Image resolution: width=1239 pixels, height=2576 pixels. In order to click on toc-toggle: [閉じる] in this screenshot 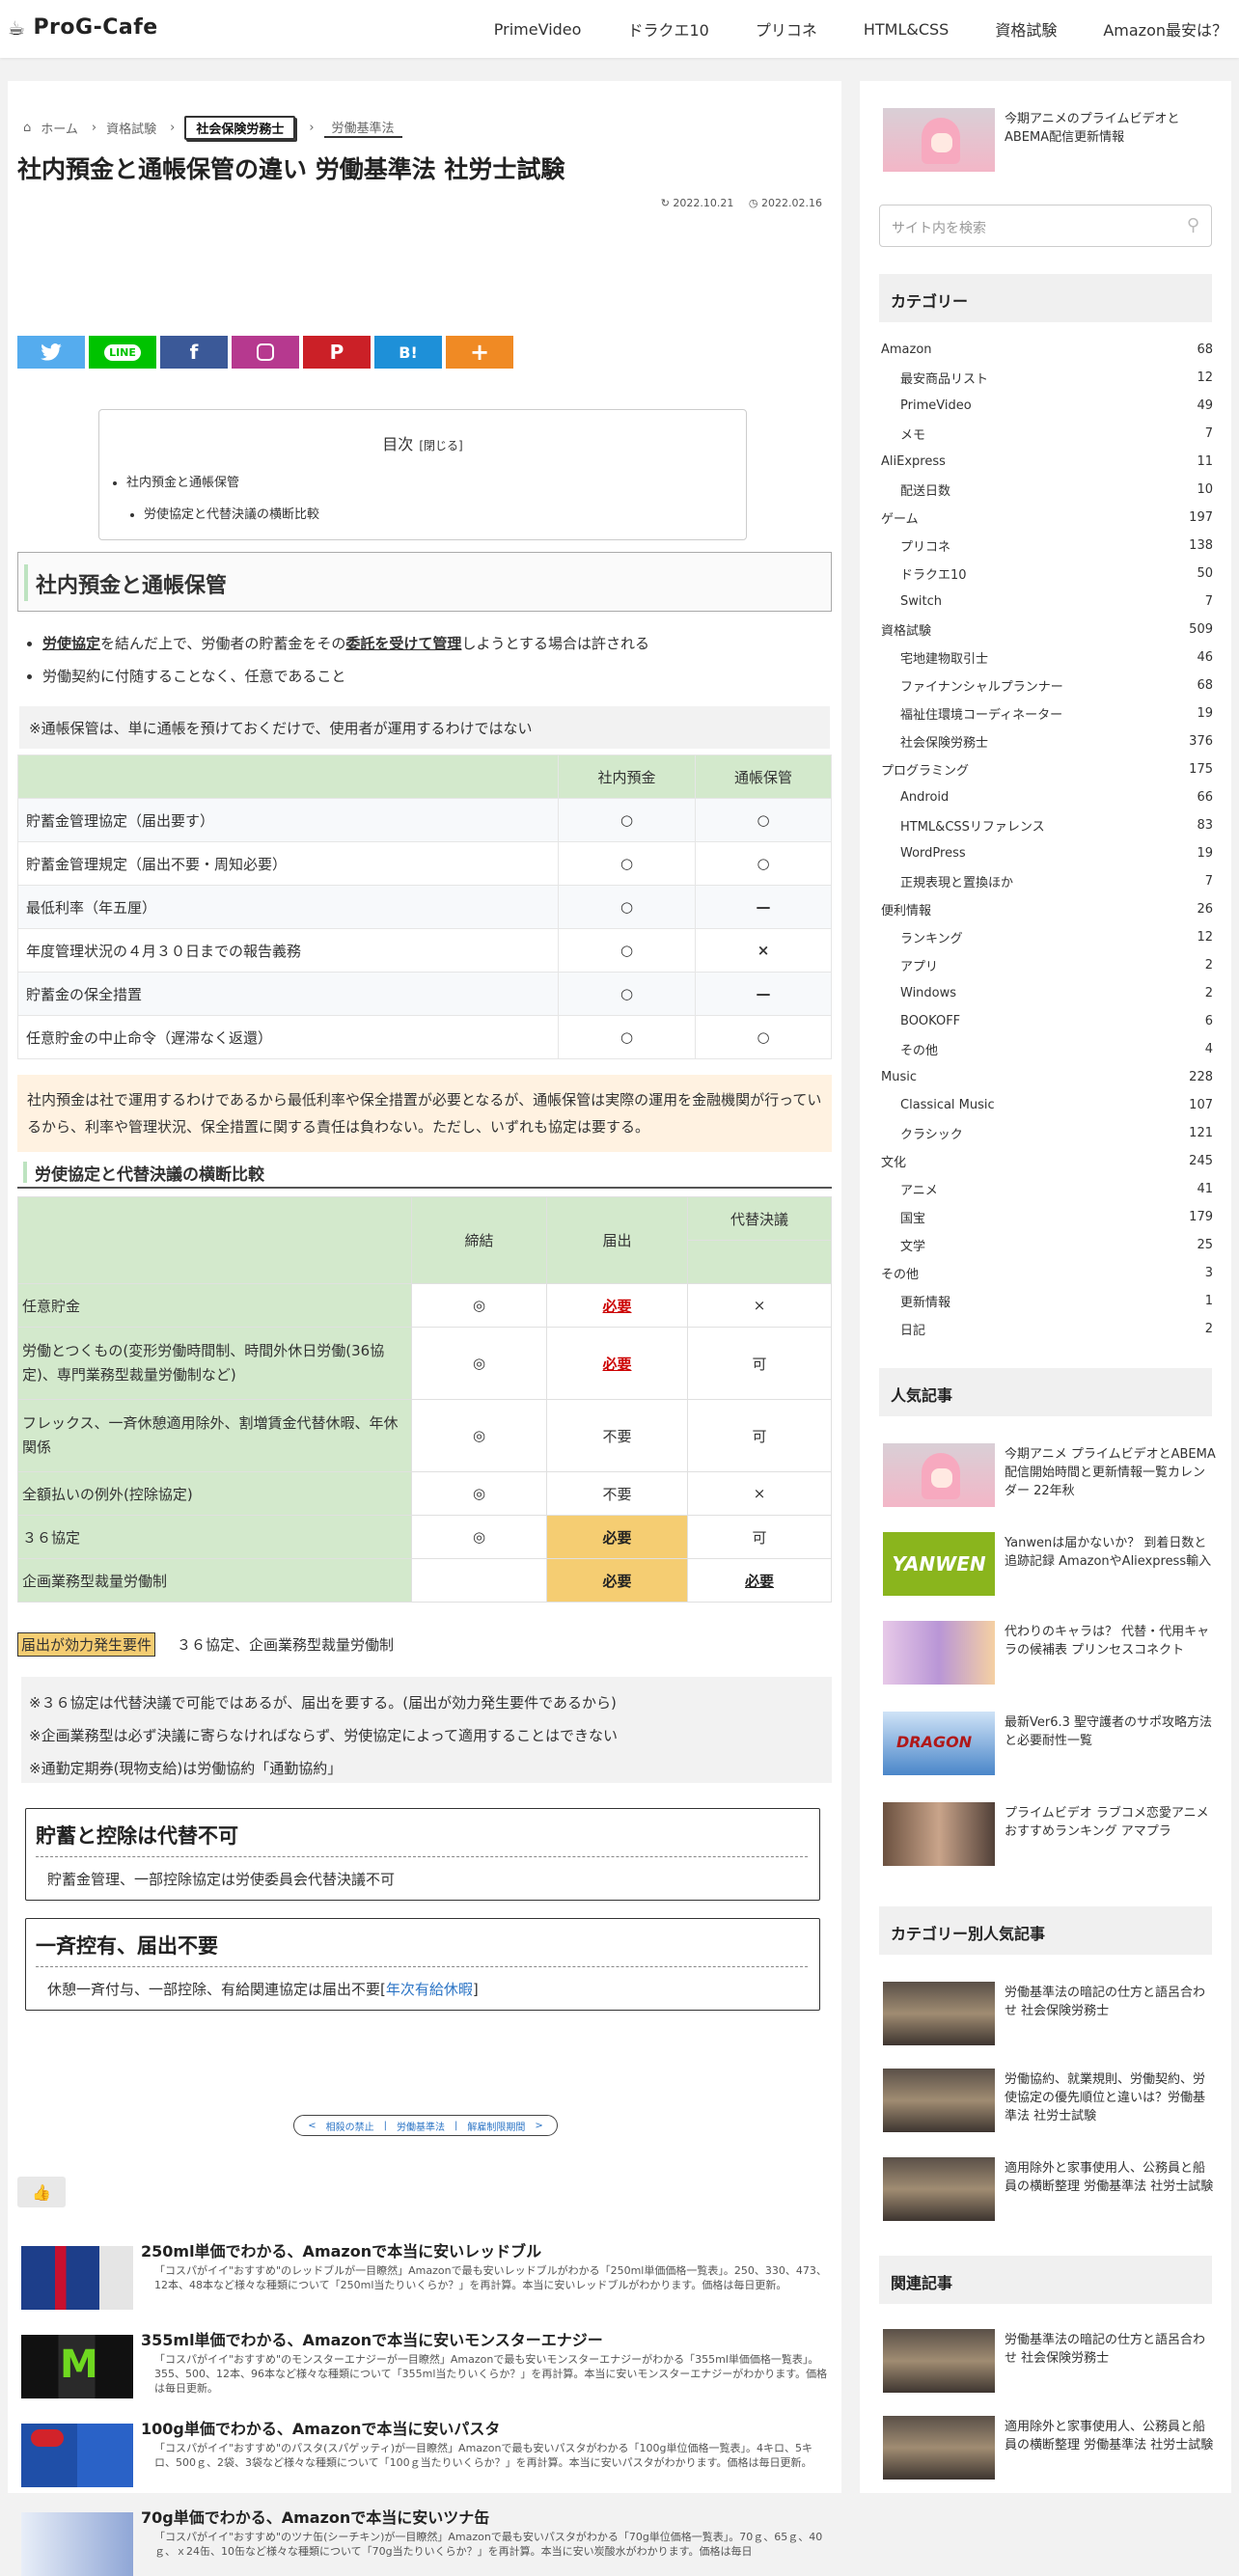, I will do `click(440, 445)`.